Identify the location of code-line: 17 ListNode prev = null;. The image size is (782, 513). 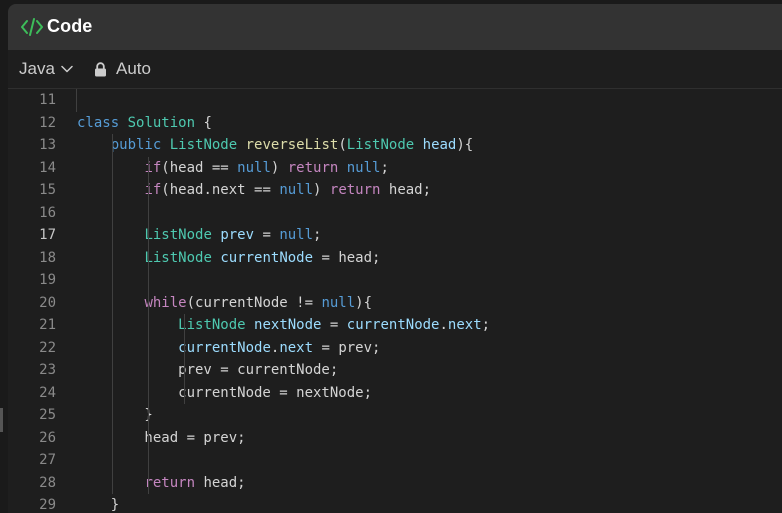
(395, 235).